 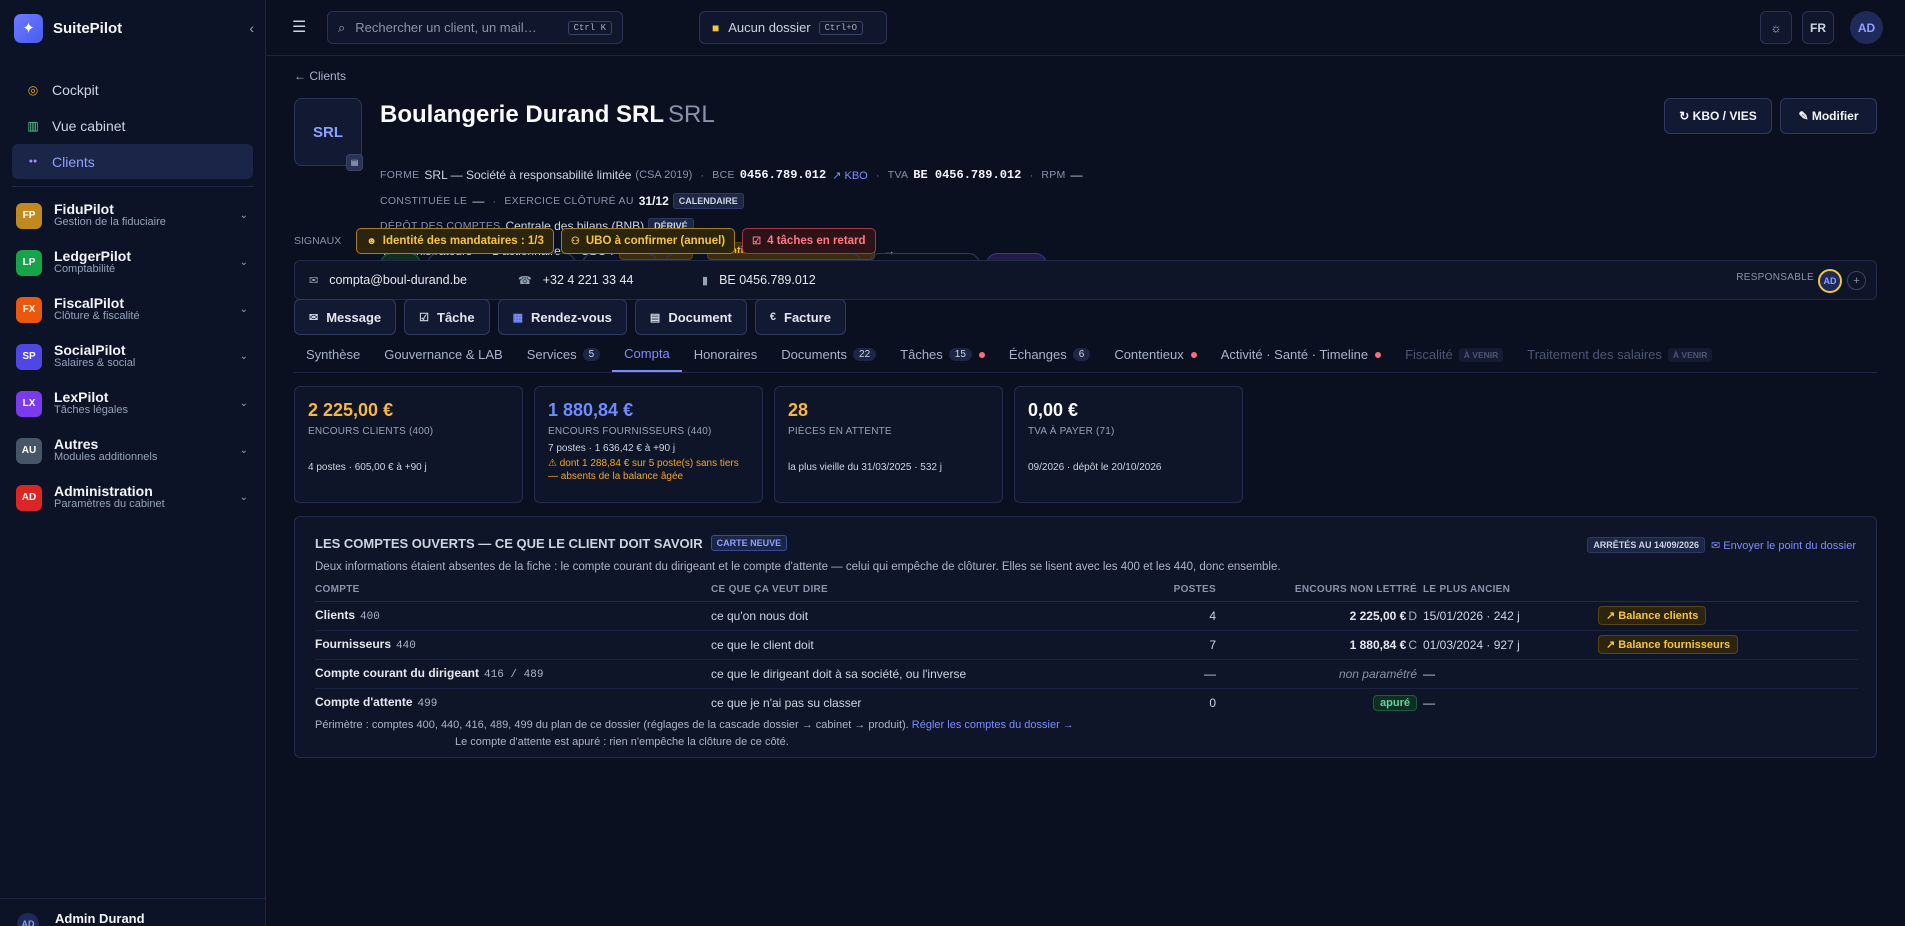 I want to click on search-icon: ⌕, so click(x=342, y=27).